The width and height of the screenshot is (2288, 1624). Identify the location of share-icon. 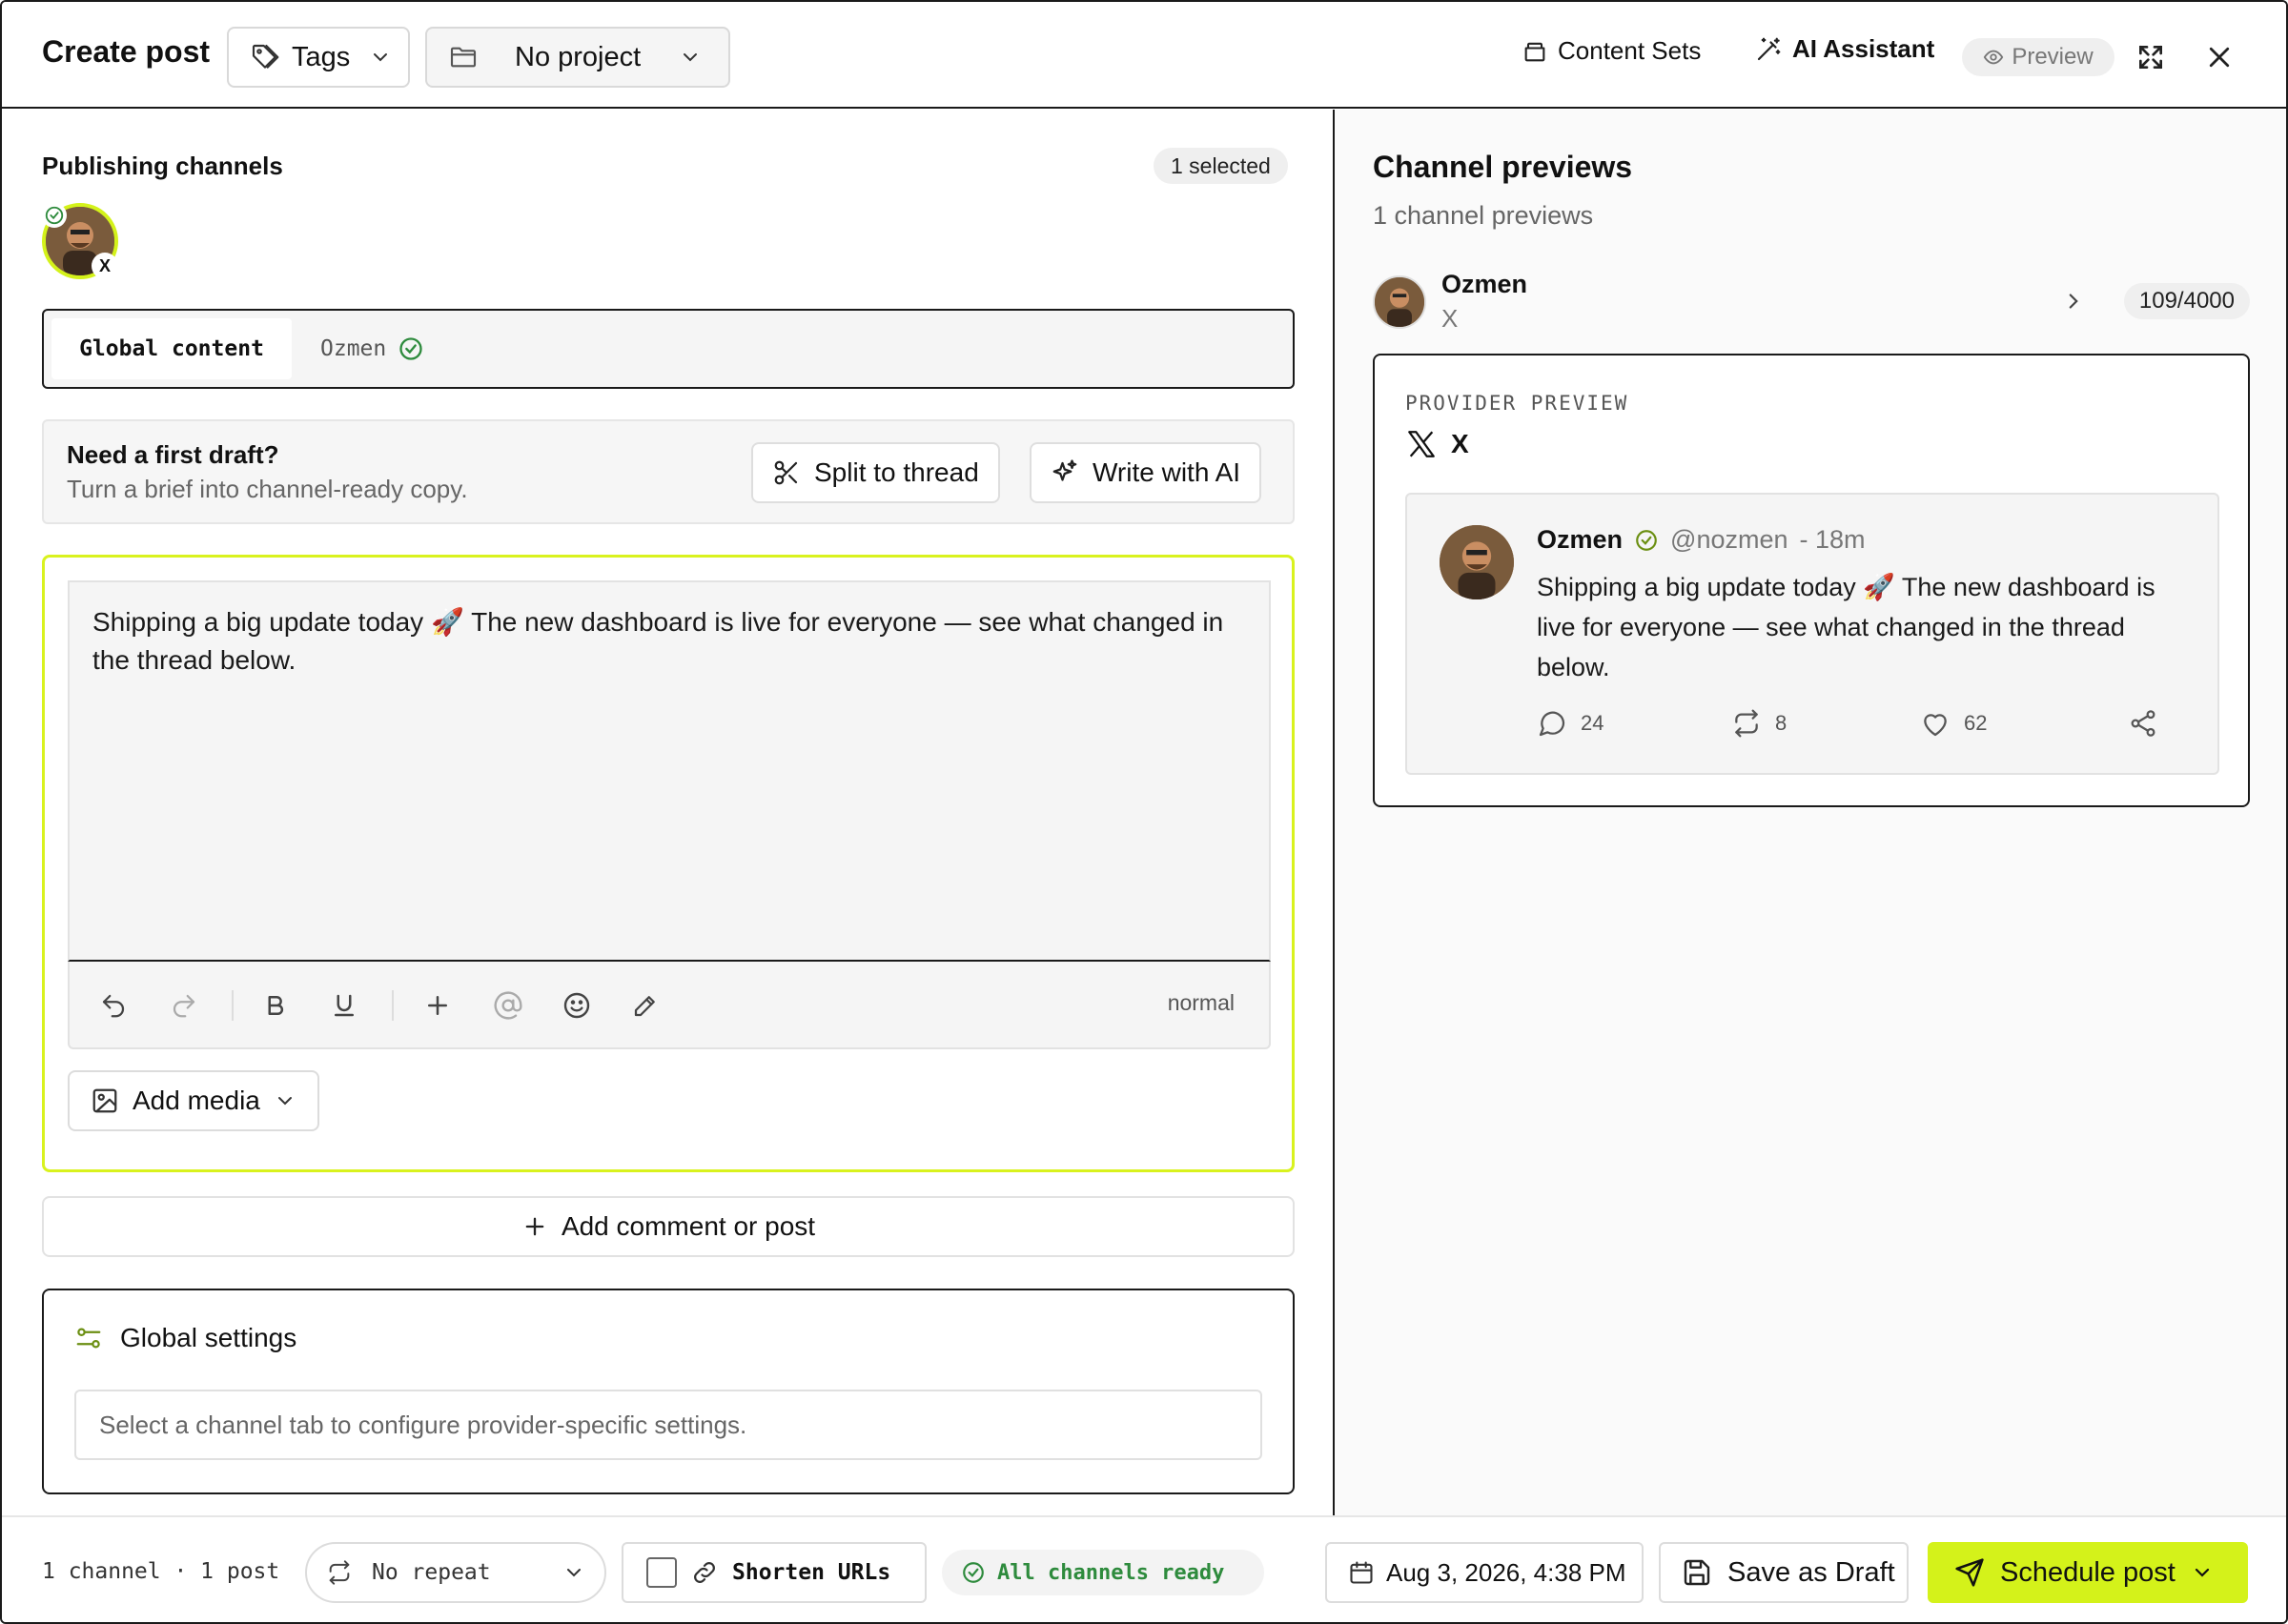
(2143, 723).